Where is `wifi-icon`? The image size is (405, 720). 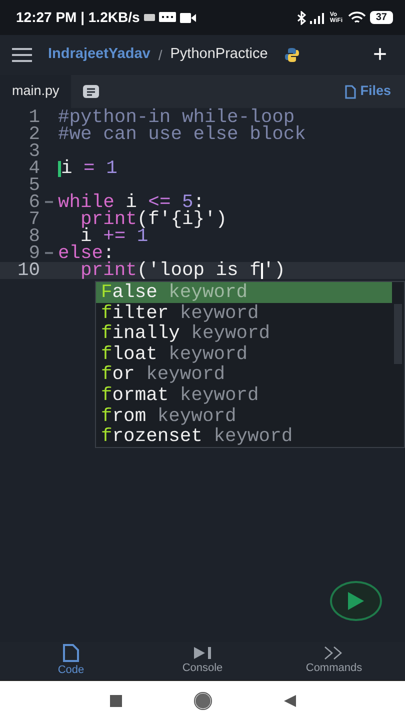
wifi-icon is located at coordinates (357, 17).